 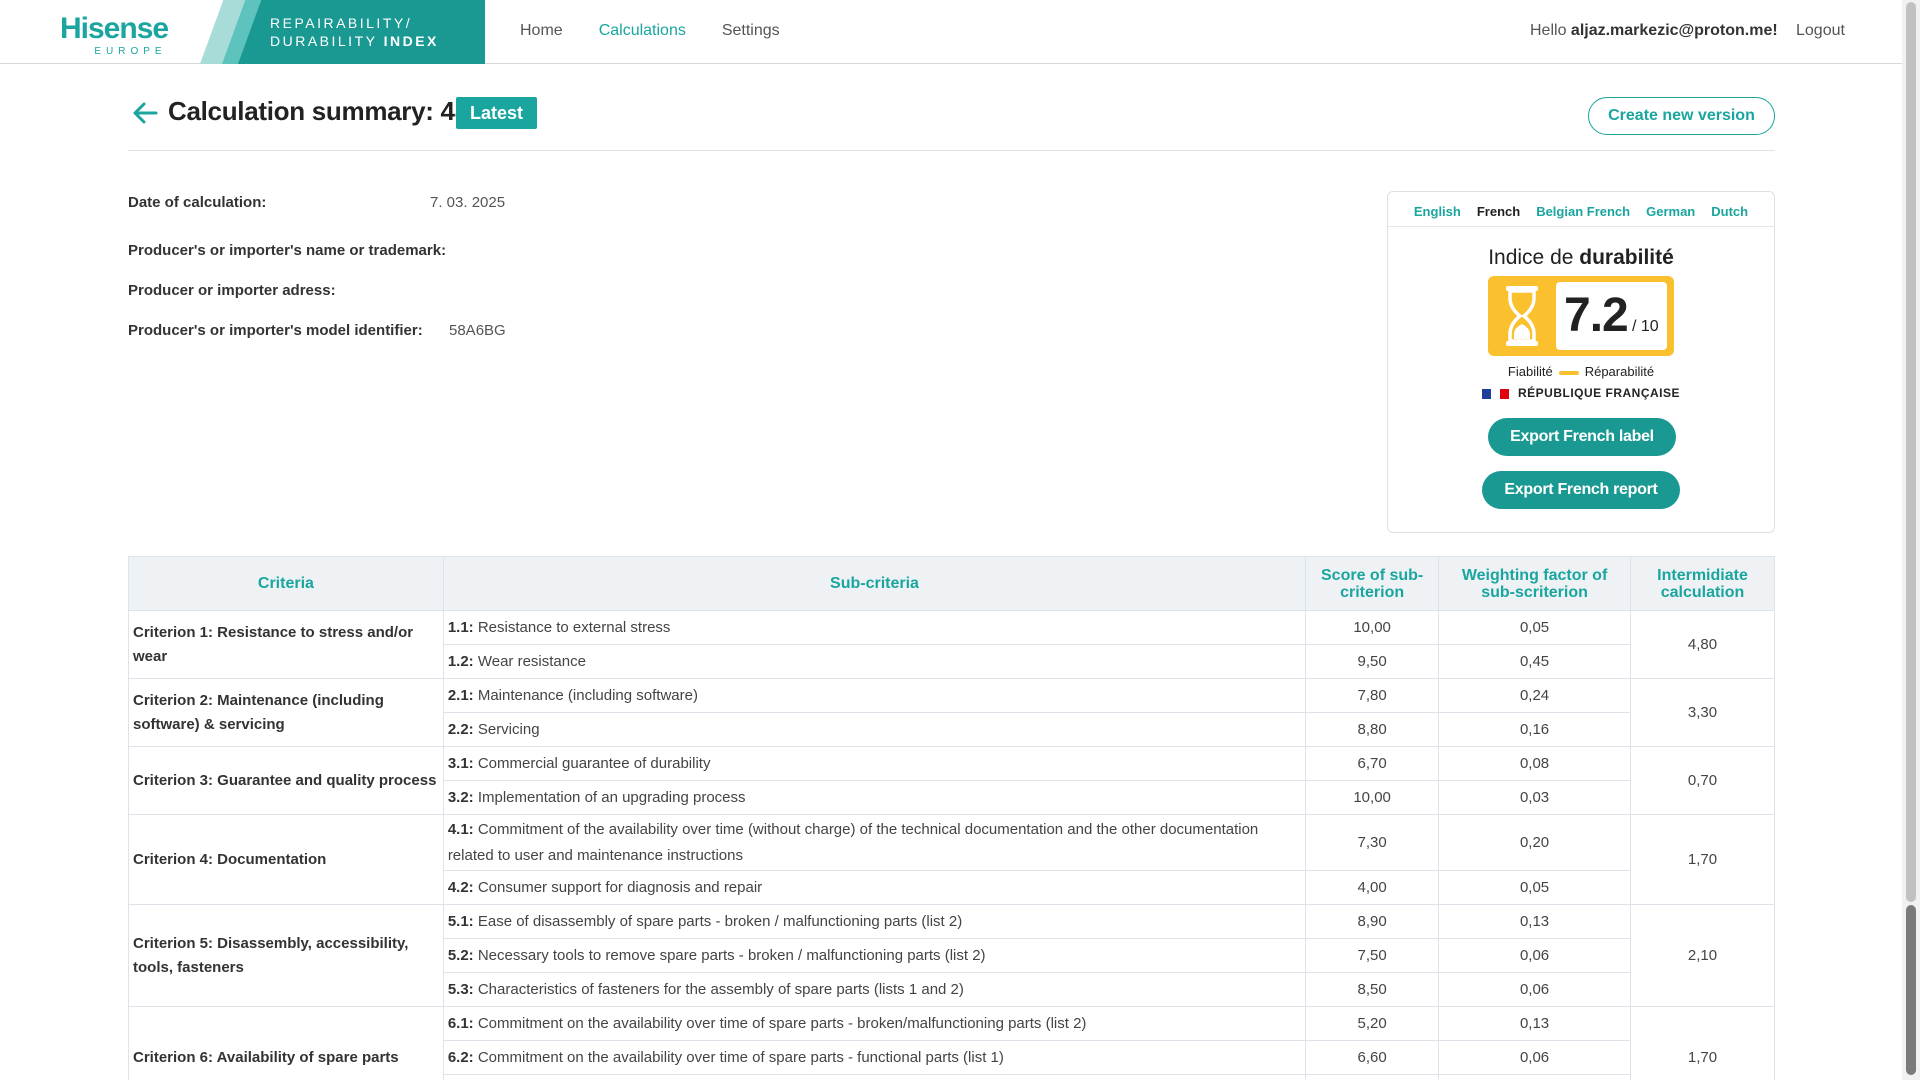 I want to click on user-greeting: Hello aljaz.markezic@proton.me!, so click(x=1654, y=31).